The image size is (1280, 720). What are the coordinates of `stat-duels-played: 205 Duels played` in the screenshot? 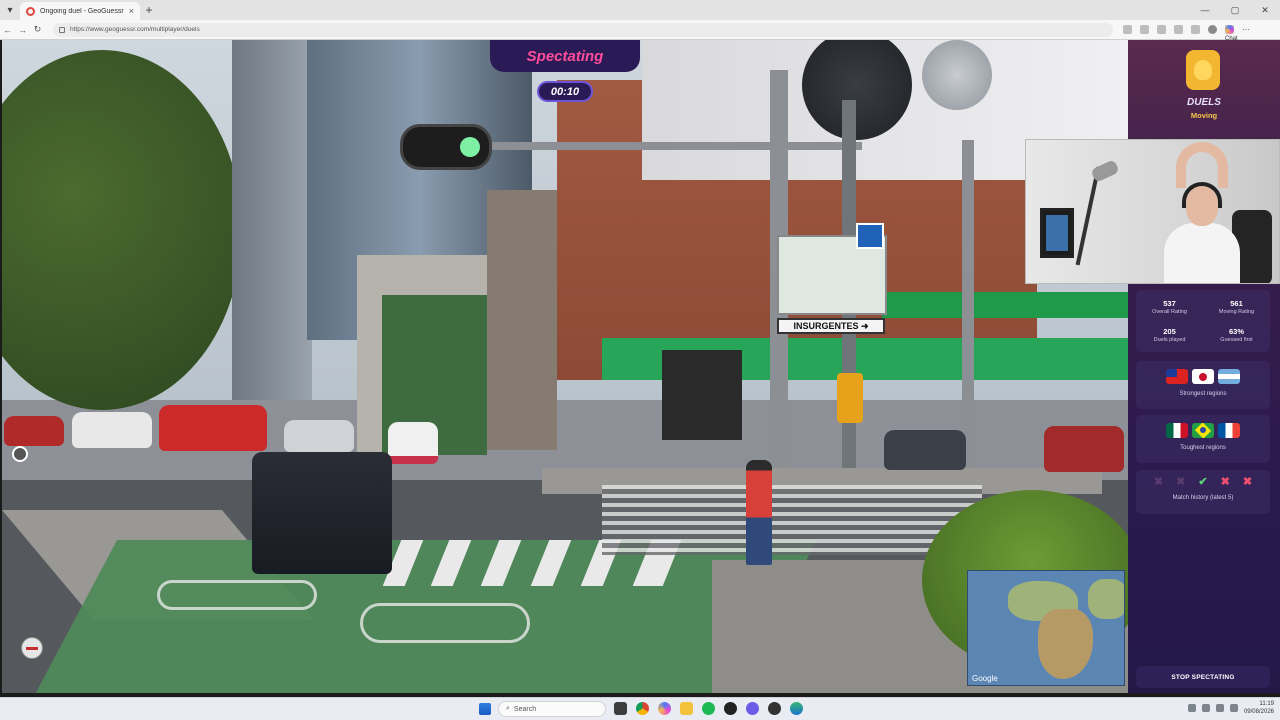 It's located at (1169, 335).